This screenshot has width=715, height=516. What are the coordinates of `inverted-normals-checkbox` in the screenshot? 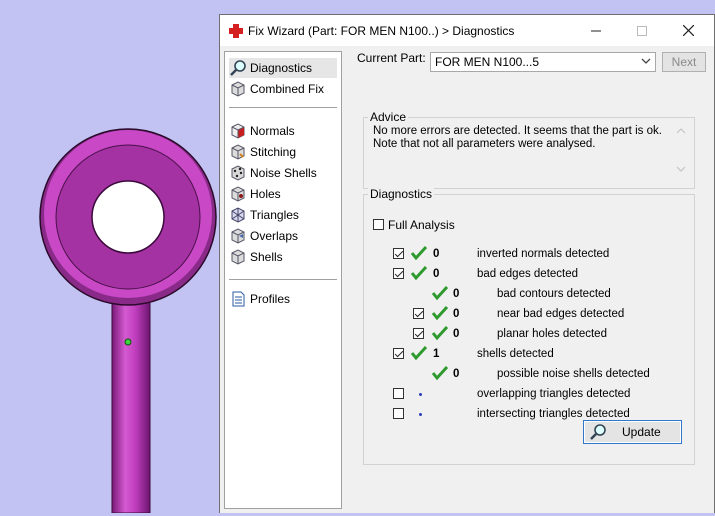 It's located at (398, 253).